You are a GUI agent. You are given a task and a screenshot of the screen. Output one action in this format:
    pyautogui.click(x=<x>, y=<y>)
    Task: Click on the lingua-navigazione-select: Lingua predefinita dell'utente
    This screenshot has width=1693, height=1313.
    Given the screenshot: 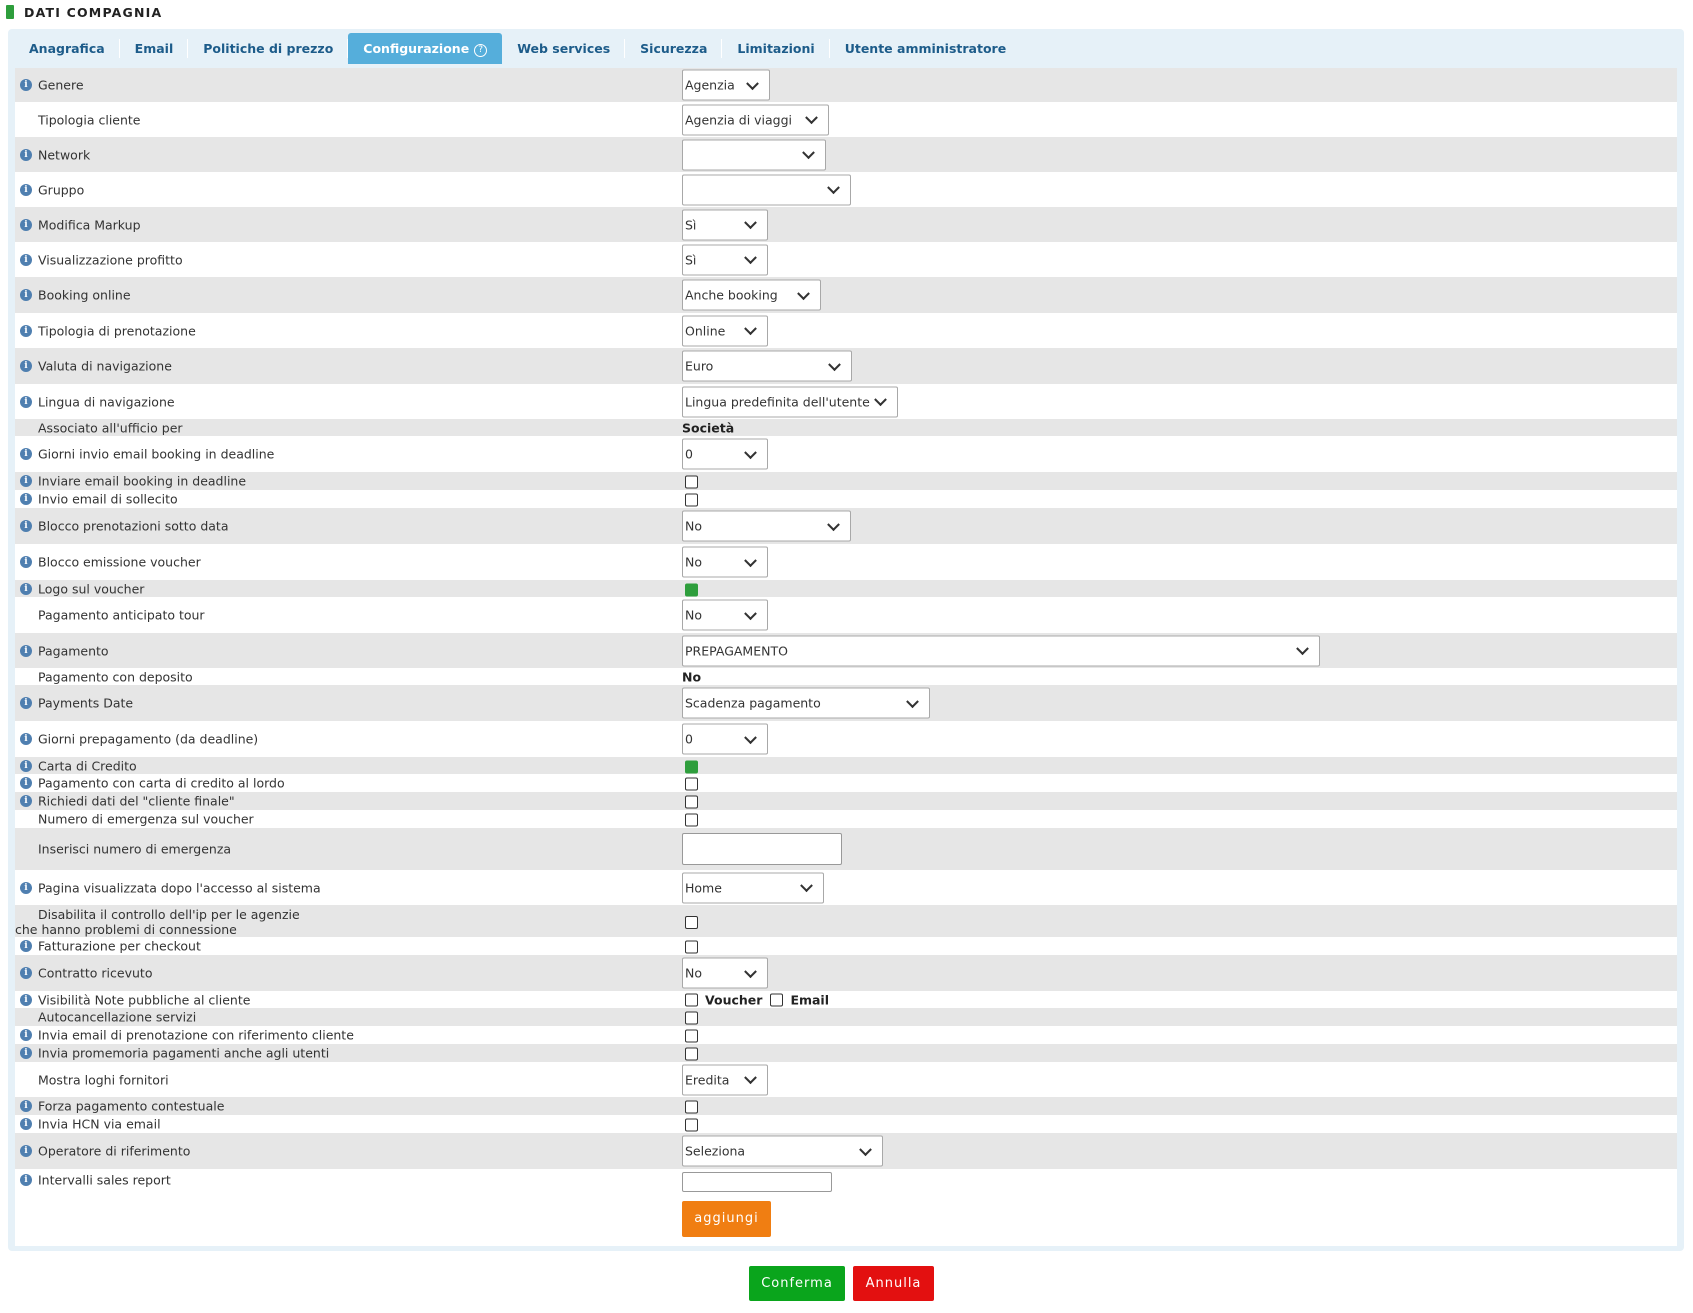 What is the action you would take?
    pyautogui.click(x=790, y=401)
    